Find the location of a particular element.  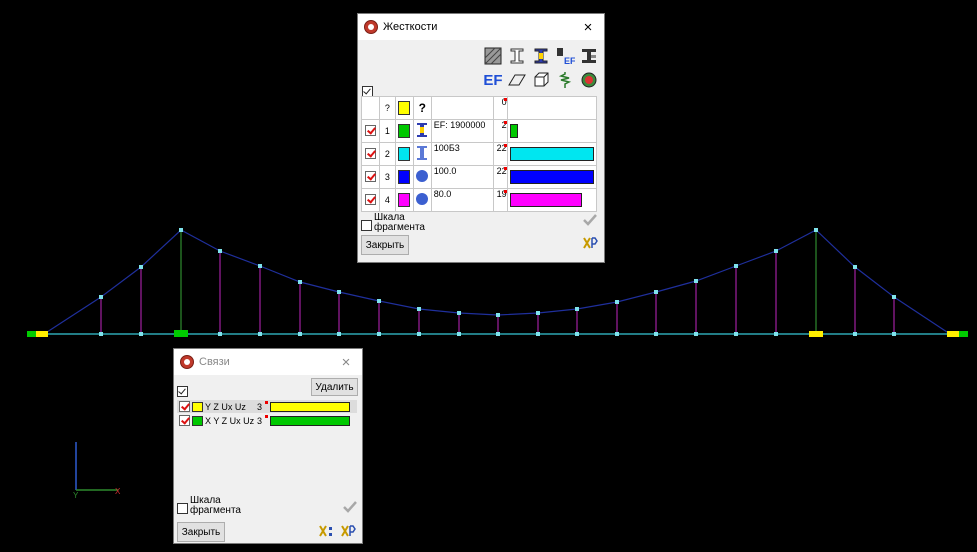

link-label: X Y Z Ux Uz is located at coordinates (230, 420).